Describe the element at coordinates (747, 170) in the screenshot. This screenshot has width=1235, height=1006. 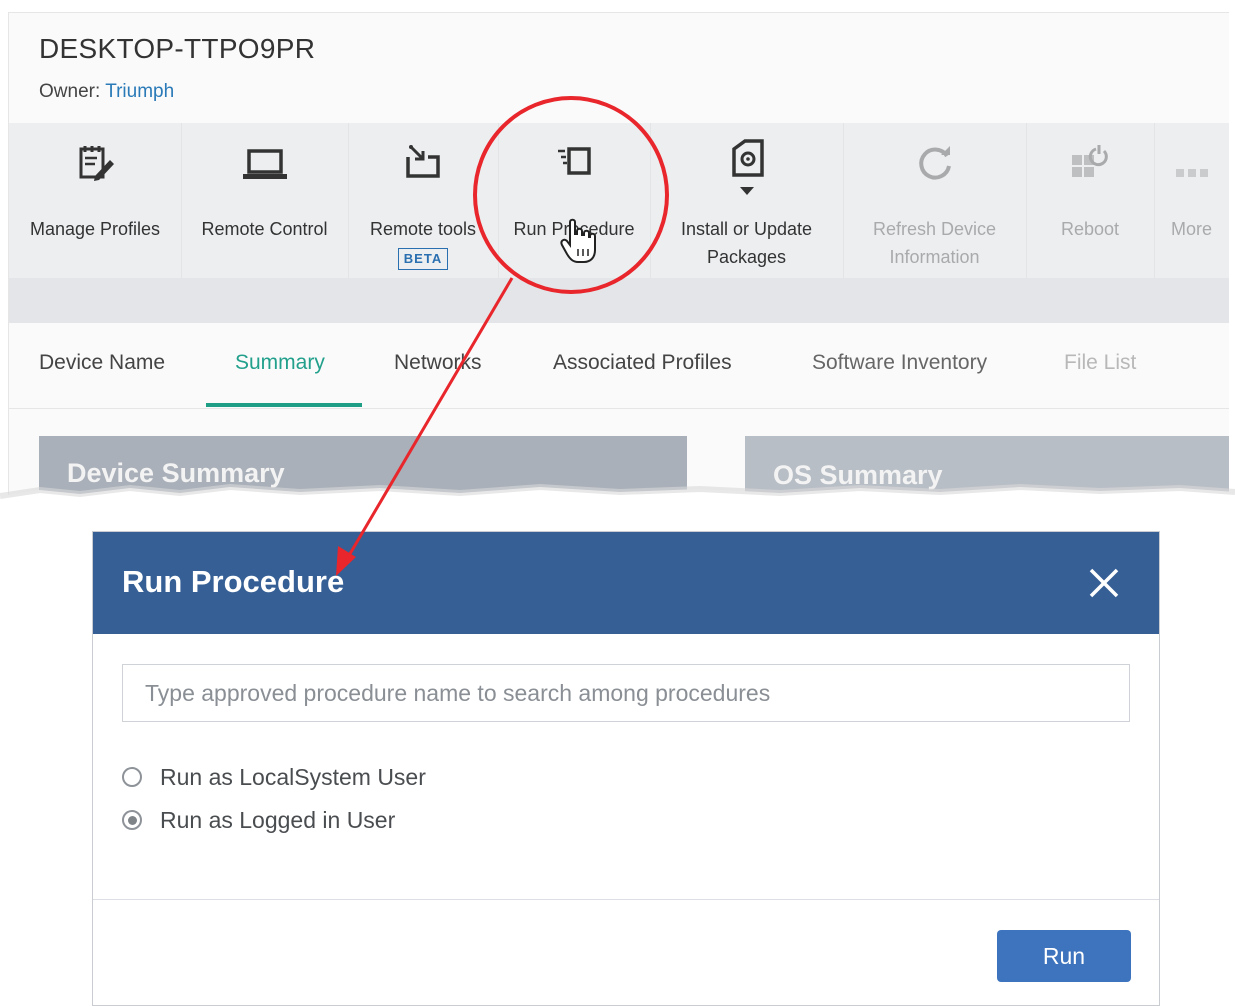
I see `package-install-icon` at that location.